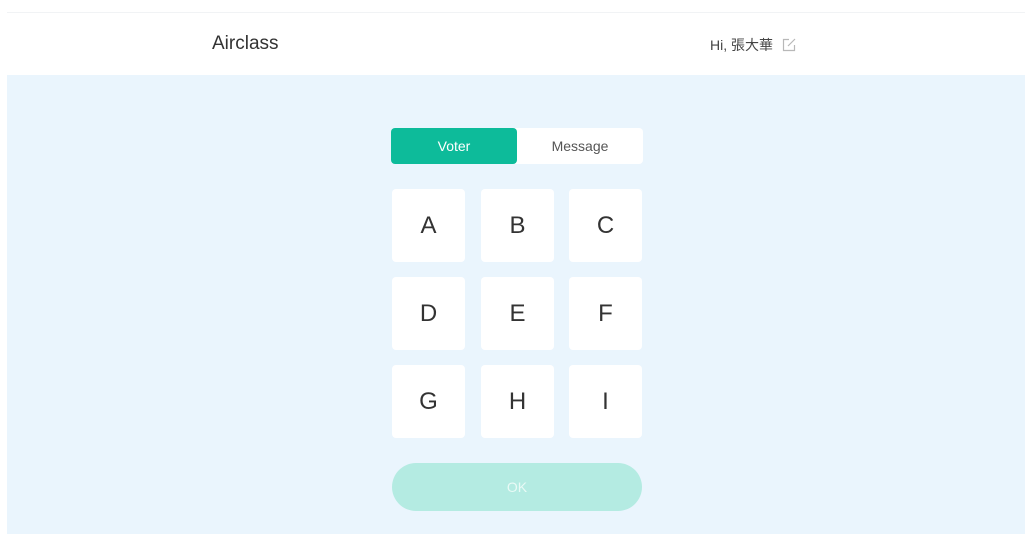 This screenshot has width=1032, height=534. Describe the element at coordinates (605, 401) in the screenshot. I see `option-i-button: I` at that location.